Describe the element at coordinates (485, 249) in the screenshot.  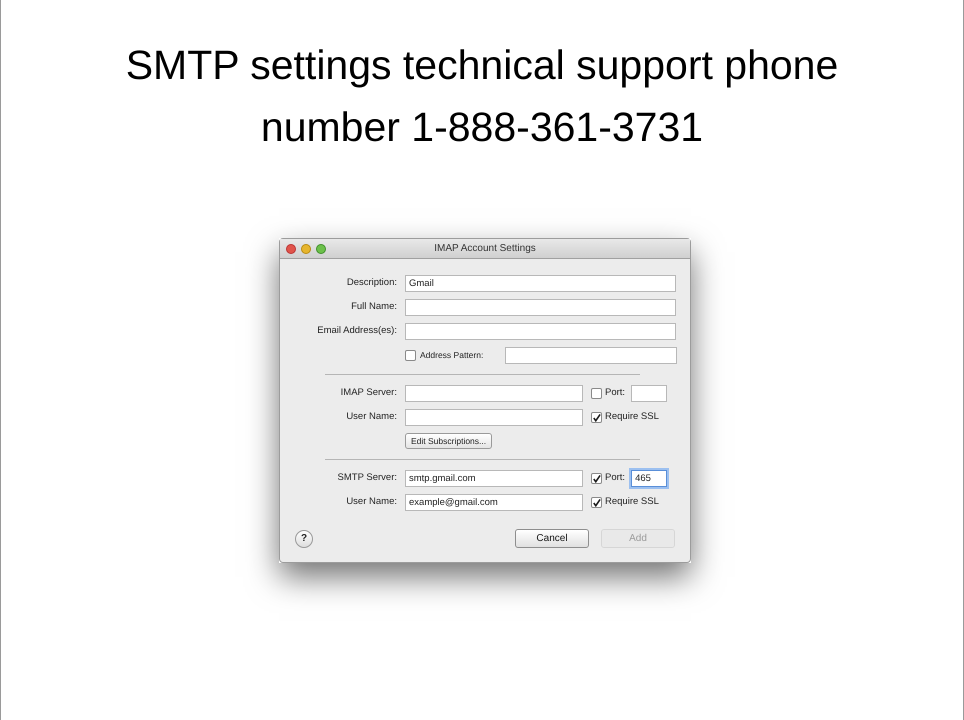
I see `window-title: IMAP Account Settings` at that location.